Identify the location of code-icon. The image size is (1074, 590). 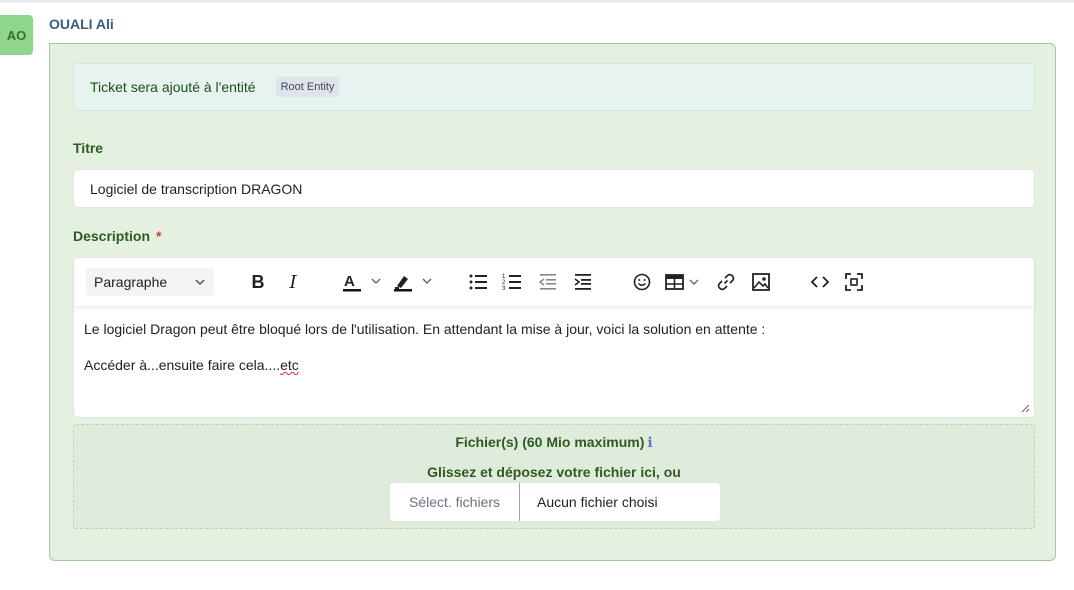
(820, 282).